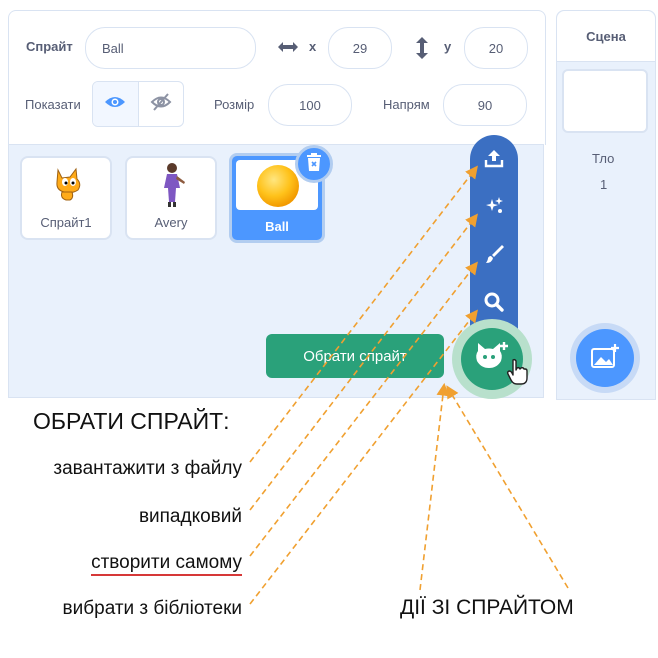  I want to click on choose-backdrop-button, so click(605, 358).